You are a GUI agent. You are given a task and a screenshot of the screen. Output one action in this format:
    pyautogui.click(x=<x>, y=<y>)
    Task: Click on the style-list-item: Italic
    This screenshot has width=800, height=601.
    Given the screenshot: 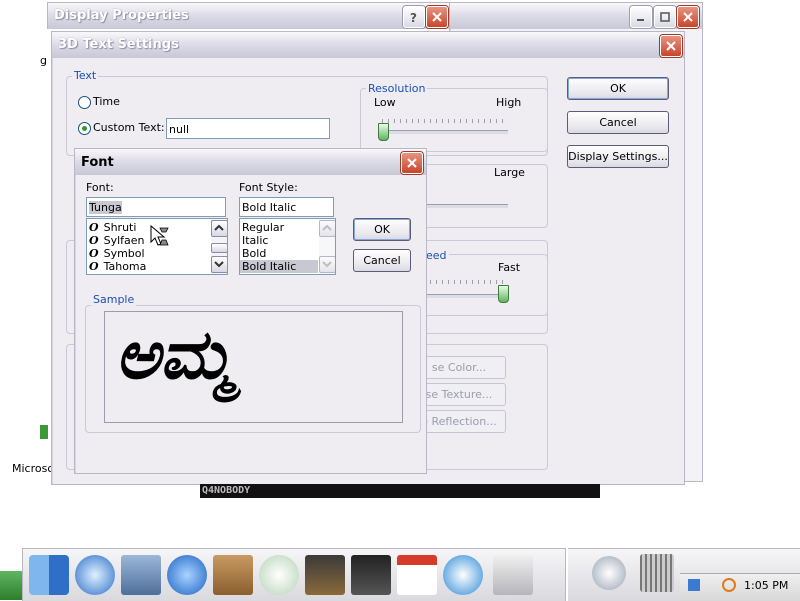 What is the action you would take?
    pyautogui.click(x=255, y=240)
    